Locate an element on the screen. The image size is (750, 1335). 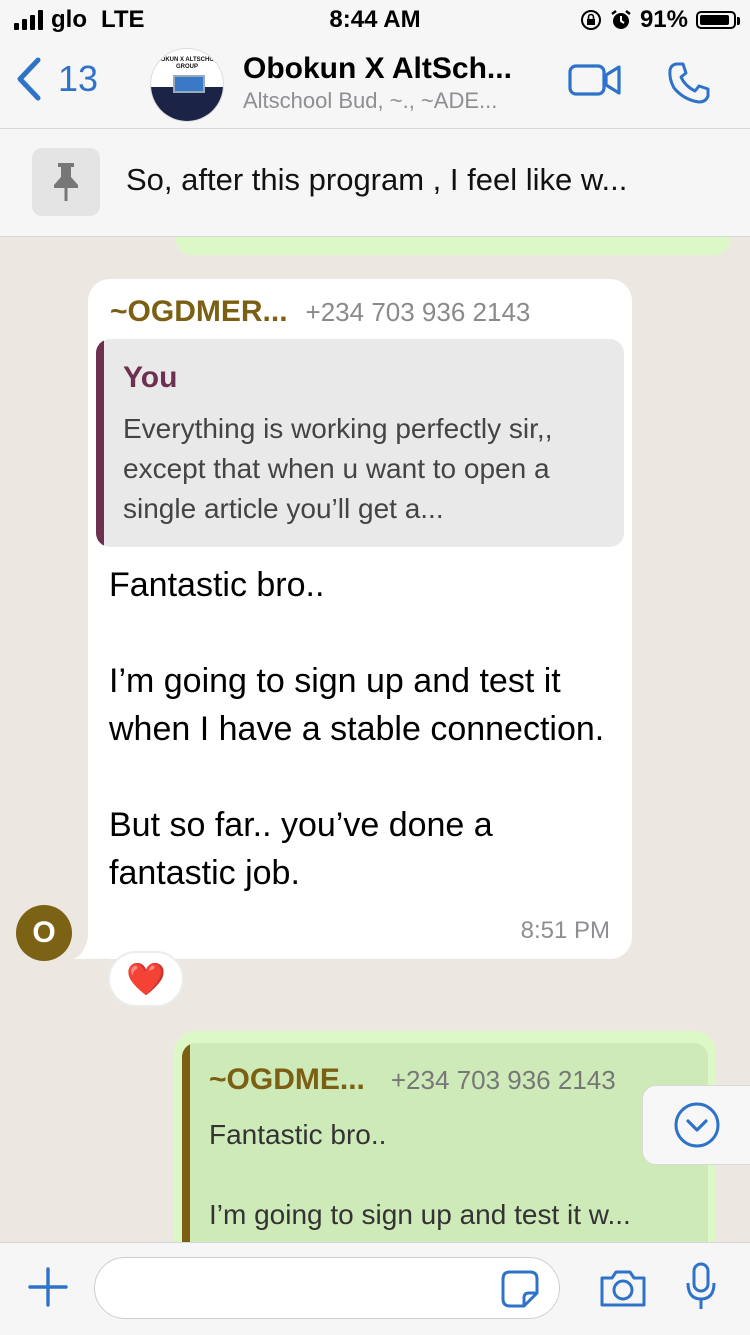
alarm-icon is located at coordinates (621, 19).